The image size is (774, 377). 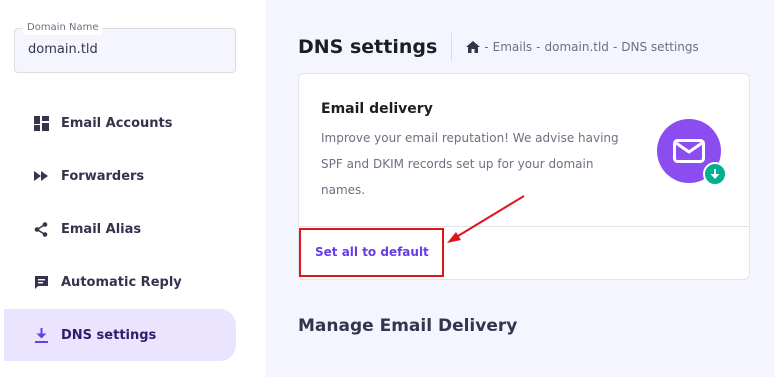 I want to click on chat-icon, so click(x=41, y=282).